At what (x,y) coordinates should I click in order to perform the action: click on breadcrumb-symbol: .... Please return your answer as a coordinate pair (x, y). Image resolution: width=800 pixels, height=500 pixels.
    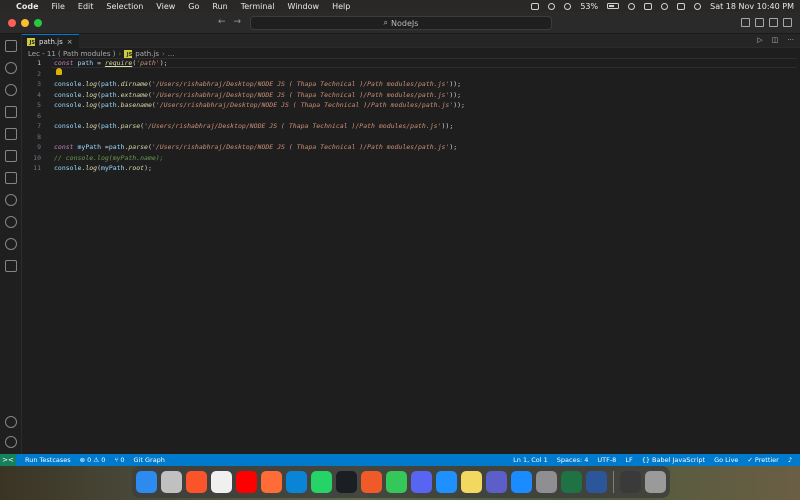
    Looking at the image, I should click on (171, 54).